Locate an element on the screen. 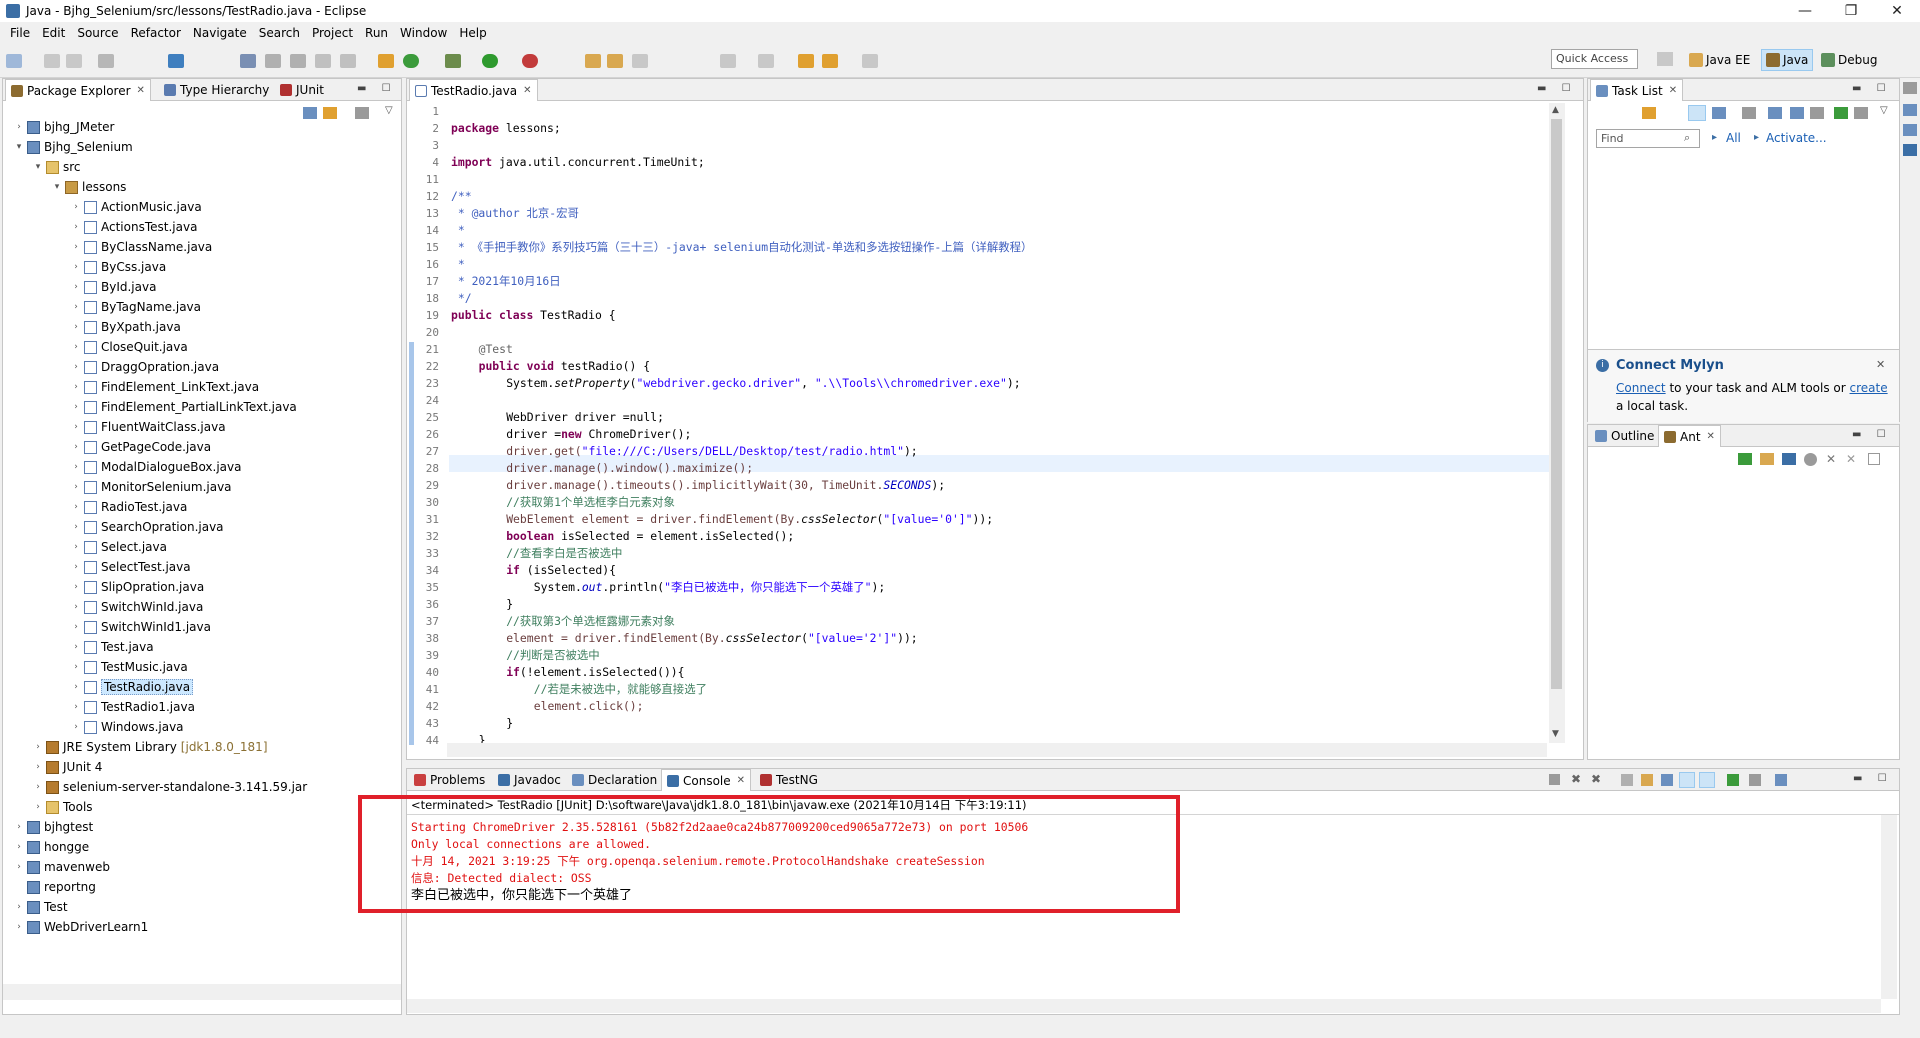 The width and height of the screenshot is (1920, 1038). categorized-icon is located at coordinates (1697, 113).